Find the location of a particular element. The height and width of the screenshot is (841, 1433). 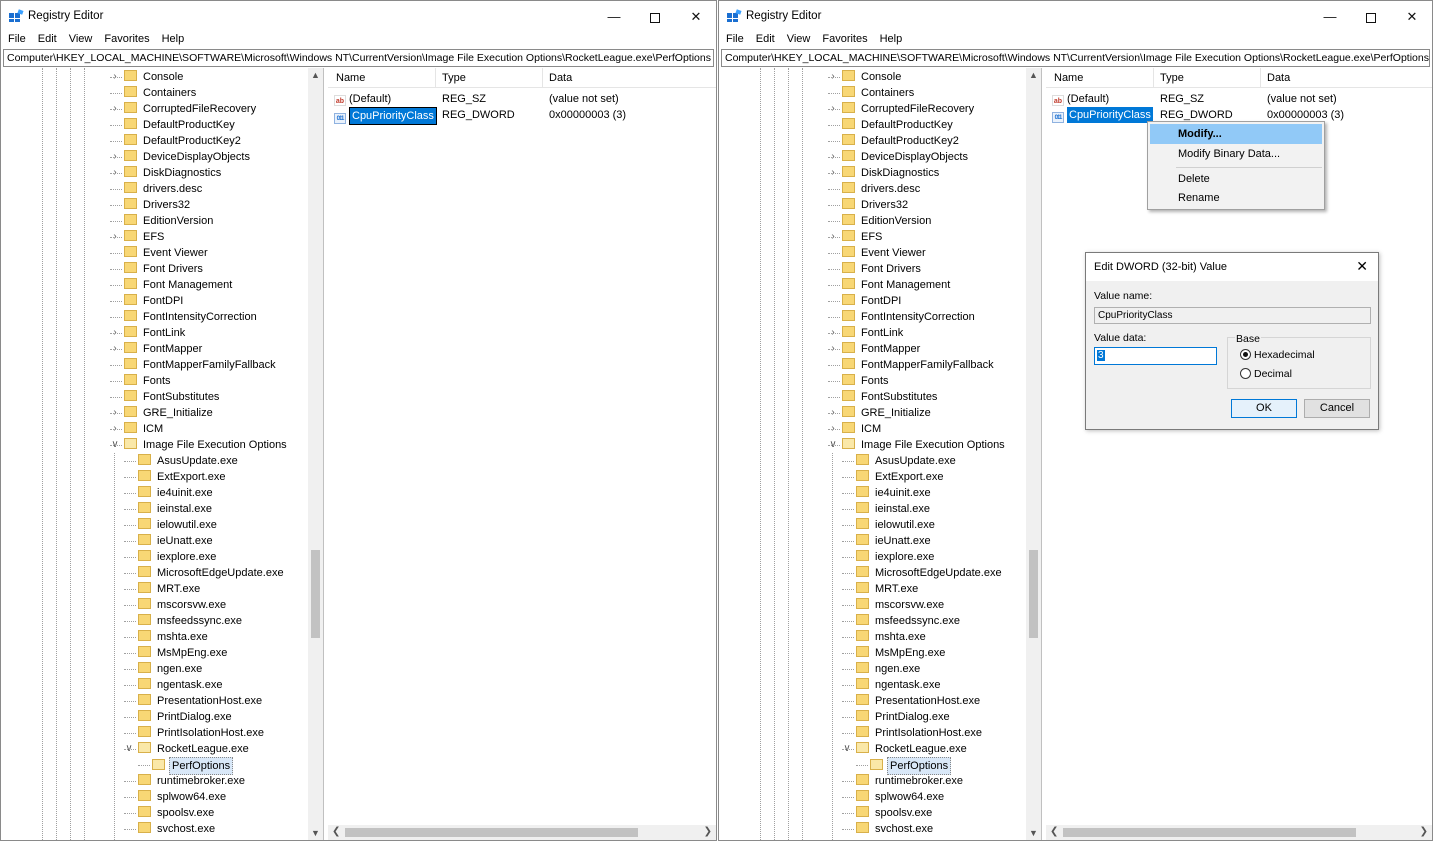

menu-file: File is located at coordinates (17, 39).